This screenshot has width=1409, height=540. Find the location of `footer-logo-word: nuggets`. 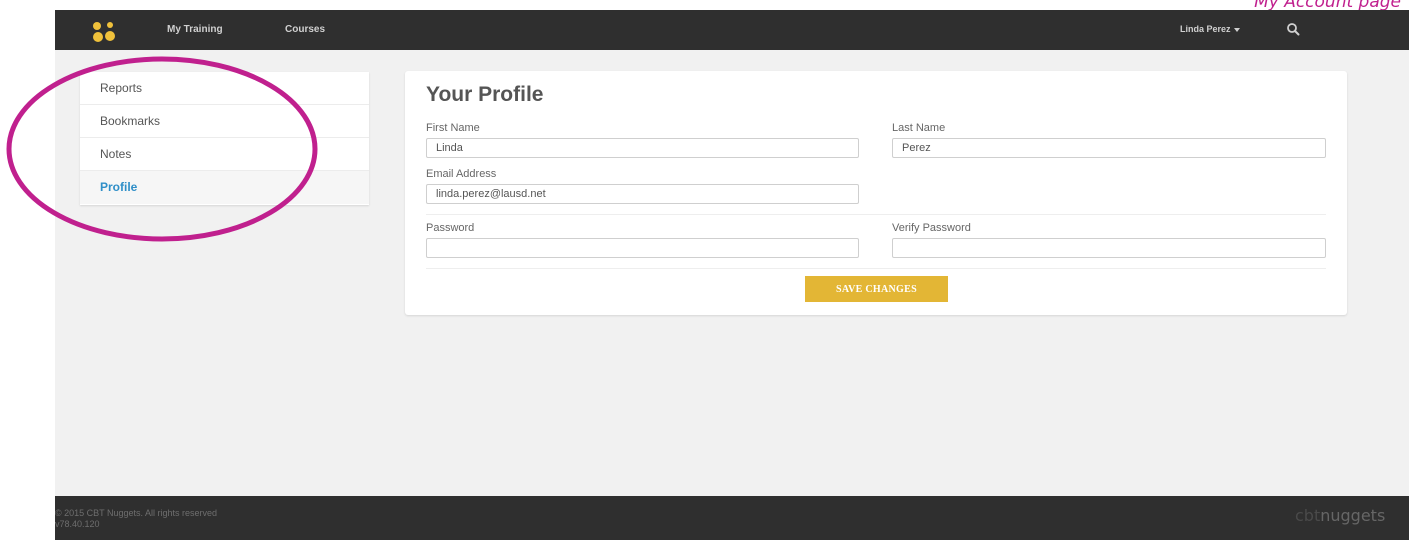

footer-logo-word: nuggets is located at coordinates (1353, 515).